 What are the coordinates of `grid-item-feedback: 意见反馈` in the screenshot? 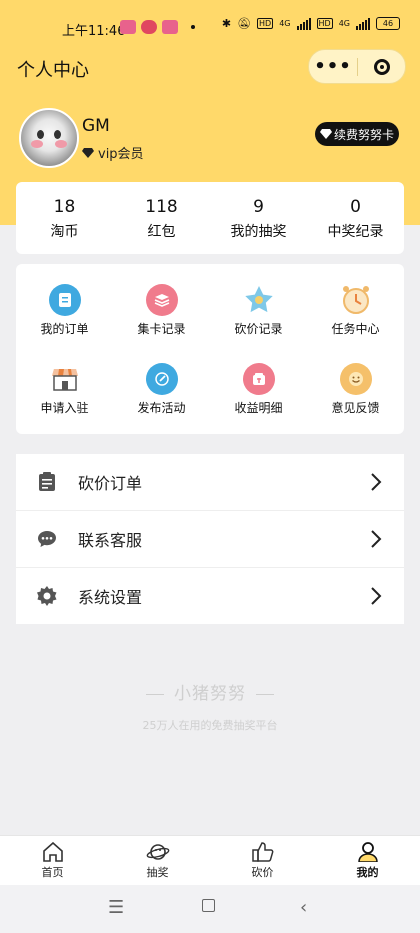 It's located at (355, 394).